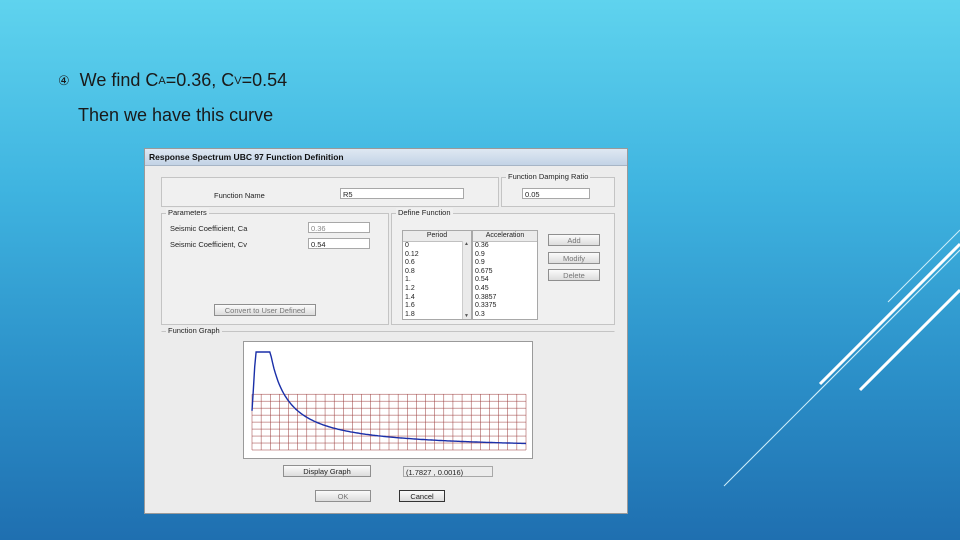 The width and height of the screenshot is (960, 540). Describe the element at coordinates (424, 212) in the screenshot. I see `define-function-legend: Define Function` at that location.